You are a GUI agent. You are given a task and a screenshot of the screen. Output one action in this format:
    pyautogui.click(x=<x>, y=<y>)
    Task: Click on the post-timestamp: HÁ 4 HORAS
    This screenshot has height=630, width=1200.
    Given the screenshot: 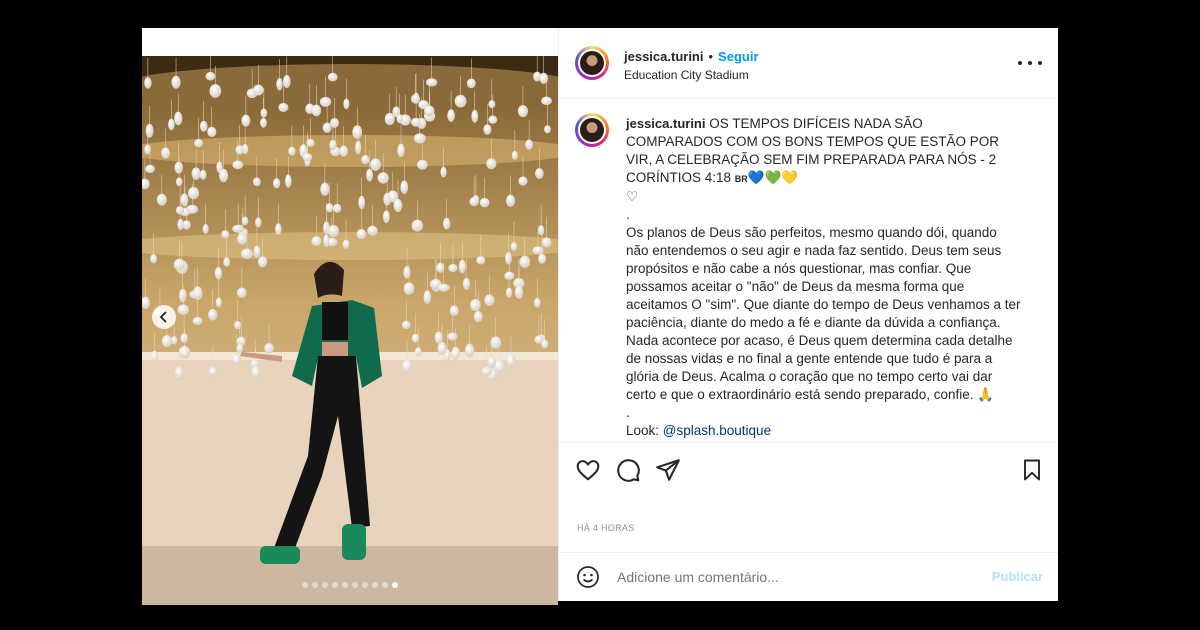 What is the action you would take?
    pyautogui.click(x=606, y=528)
    